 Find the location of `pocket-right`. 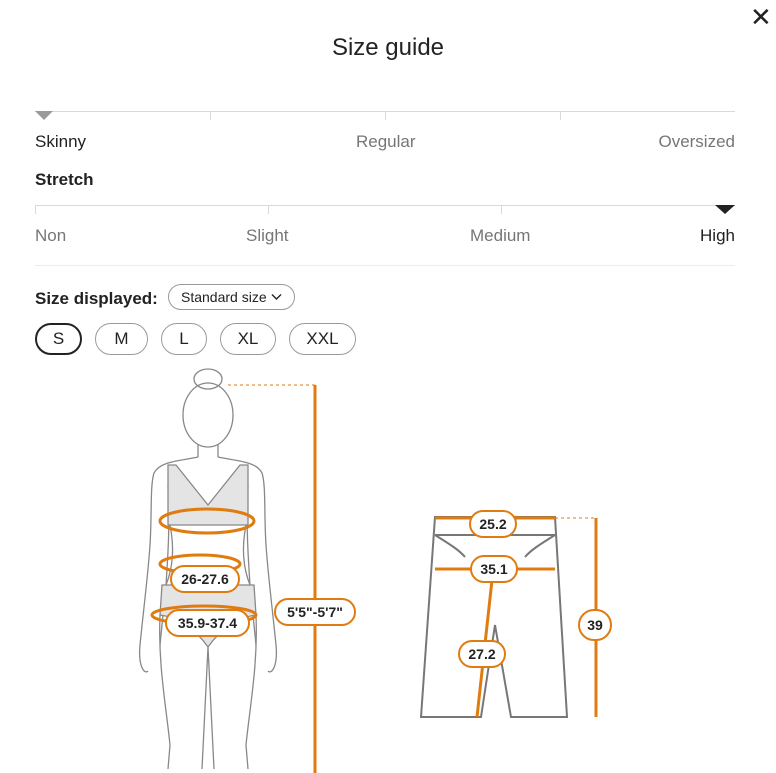

pocket-right is located at coordinates (540, 546).